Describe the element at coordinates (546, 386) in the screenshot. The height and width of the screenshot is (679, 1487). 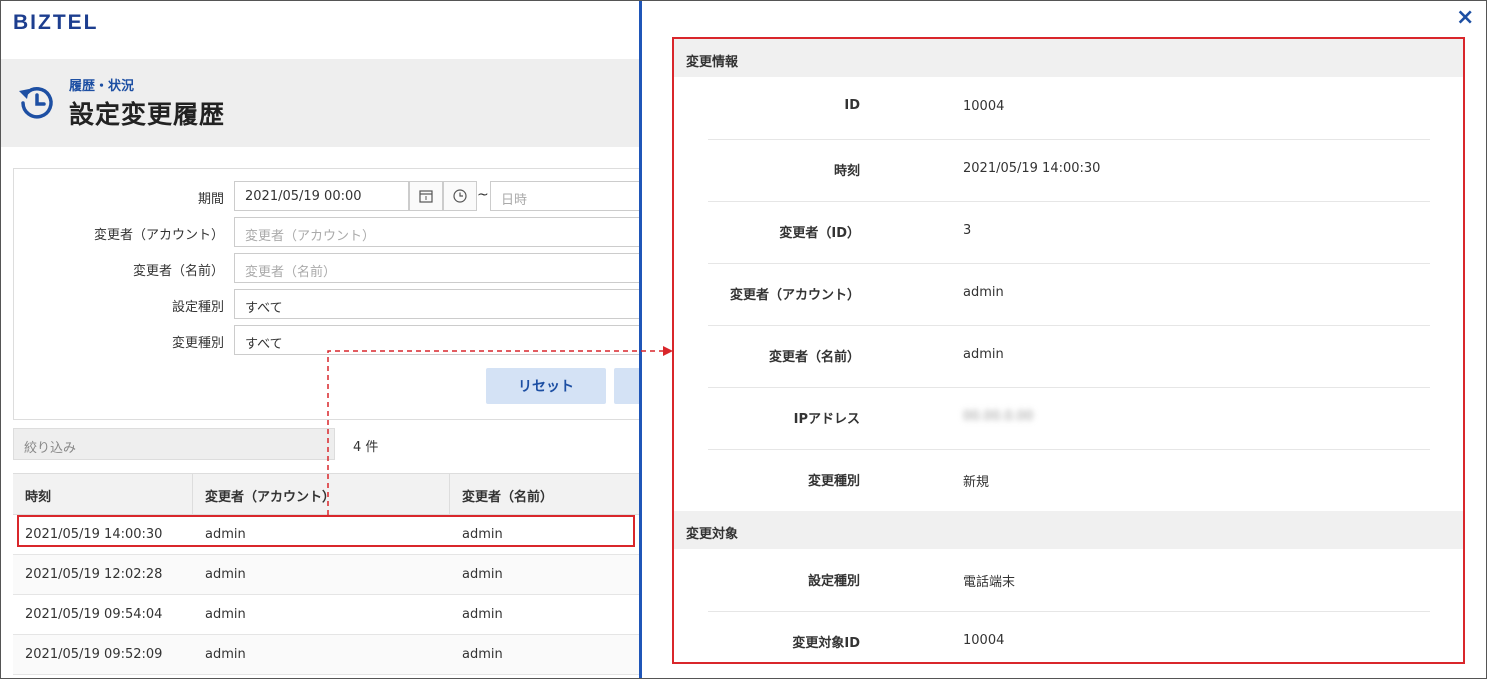
I see `reset-button: リセット` at that location.